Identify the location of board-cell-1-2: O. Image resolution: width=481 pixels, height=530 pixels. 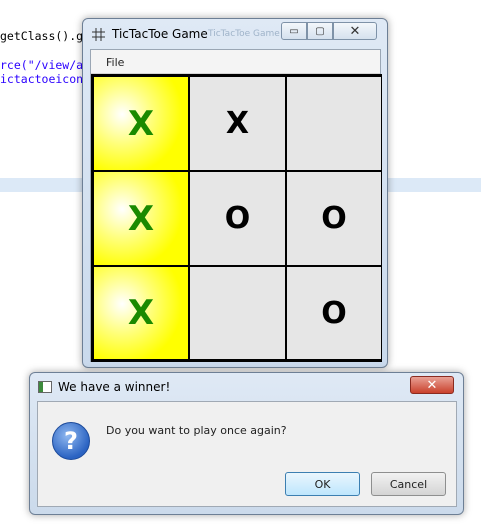
(334, 218).